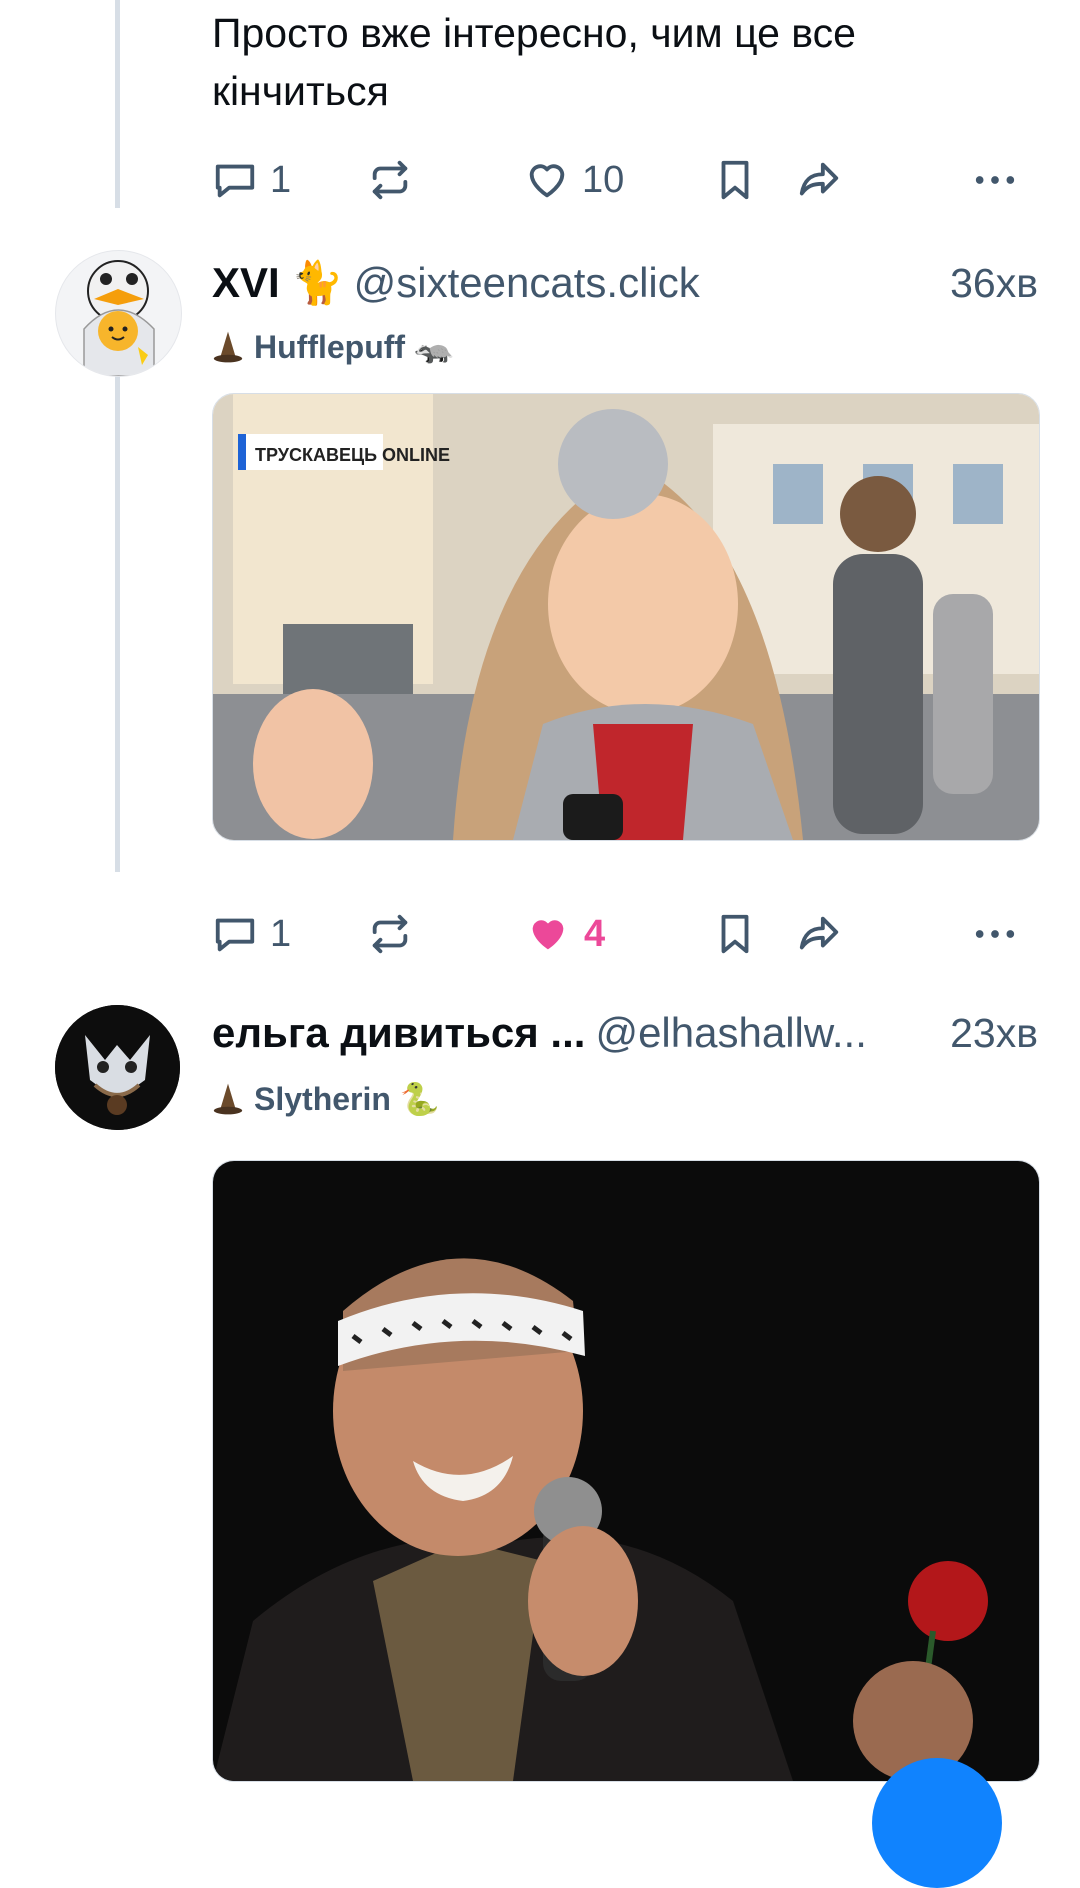  What do you see at coordinates (574, 180) in the screenshot?
I see `like-button: 10` at bounding box center [574, 180].